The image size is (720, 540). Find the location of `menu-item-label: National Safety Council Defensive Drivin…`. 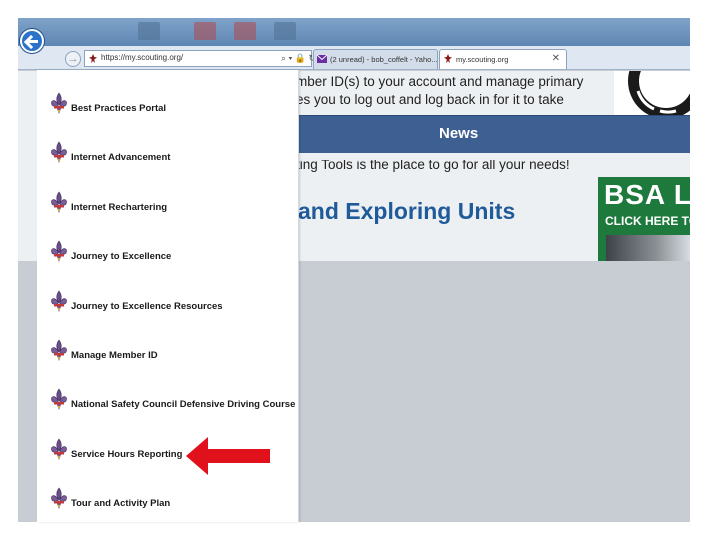

menu-item-label: National Safety Council Defensive Drivin… is located at coordinates (183, 405).